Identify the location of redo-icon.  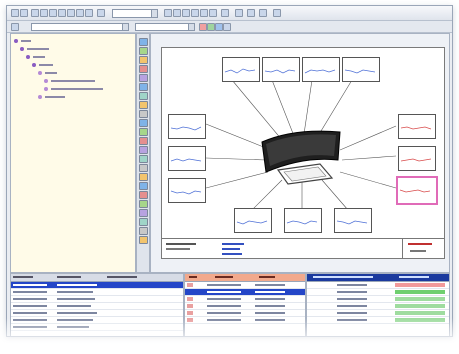
(89, 13).